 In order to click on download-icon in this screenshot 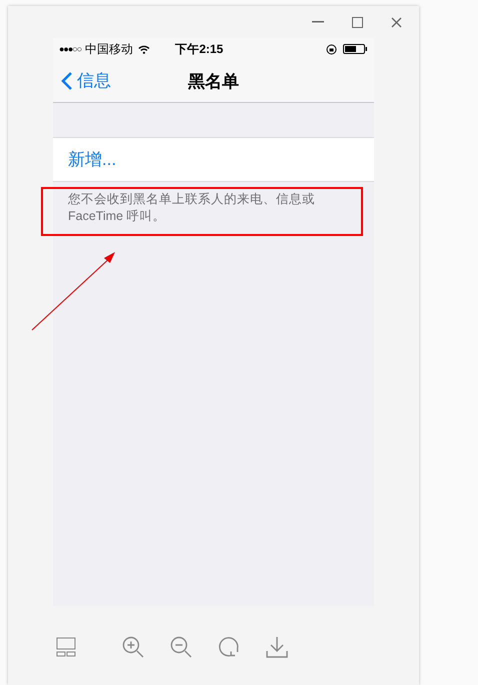, I will do `click(277, 647)`.